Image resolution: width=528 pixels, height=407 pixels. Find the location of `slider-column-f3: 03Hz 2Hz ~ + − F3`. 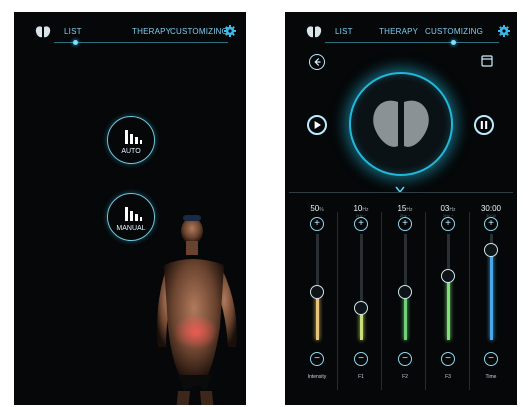

slider-column-f3: 03Hz 2Hz ~ + − F3 is located at coordinates (448, 292).